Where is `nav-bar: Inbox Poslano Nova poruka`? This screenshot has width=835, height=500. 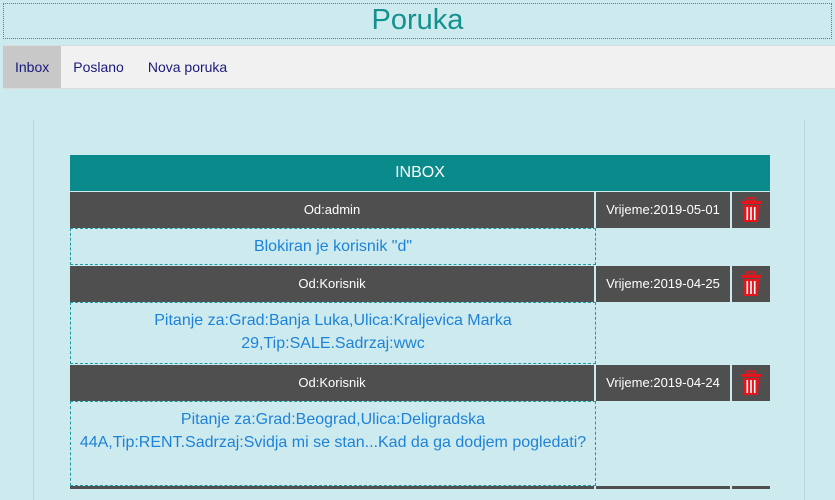
nav-bar: Inbox Poslano Nova poruka is located at coordinates (419, 67).